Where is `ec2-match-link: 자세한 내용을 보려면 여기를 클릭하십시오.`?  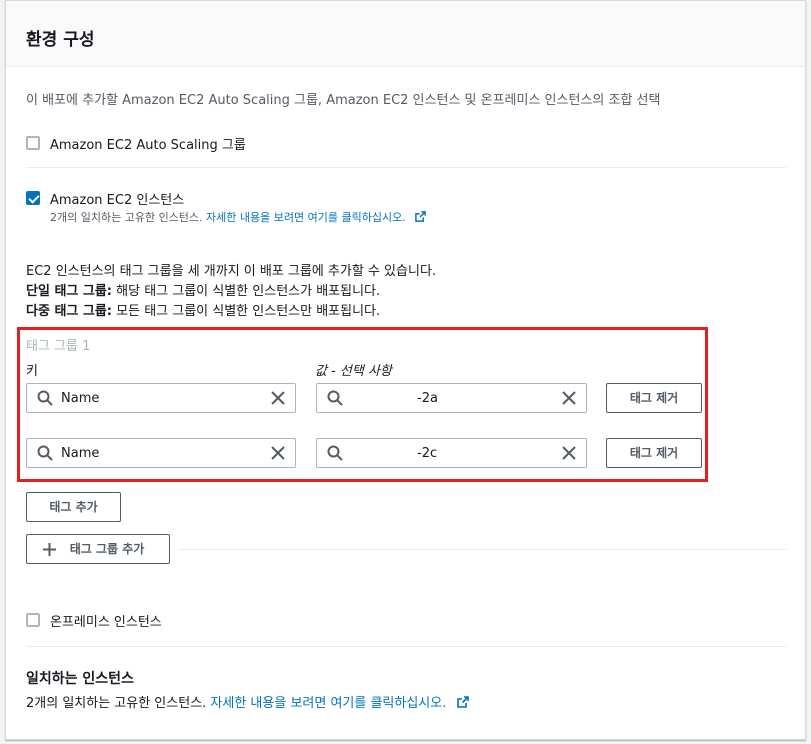 ec2-match-link: 자세한 내용을 보려면 여기를 클릭하십시오. is located at coordinates (306, 217).